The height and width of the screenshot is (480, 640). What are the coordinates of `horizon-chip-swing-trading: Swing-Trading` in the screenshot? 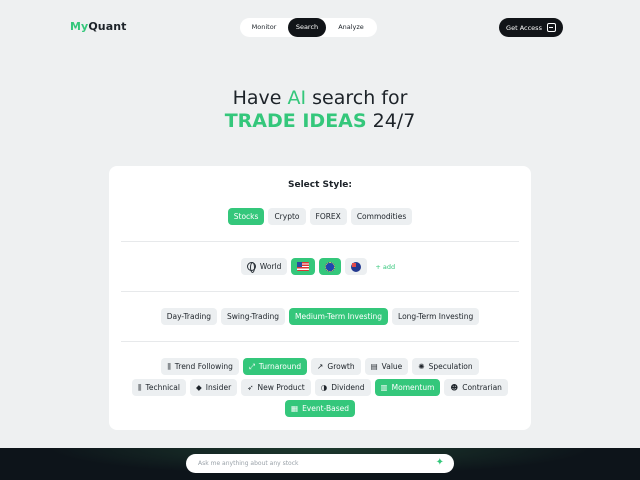 It's located at (252, 316).